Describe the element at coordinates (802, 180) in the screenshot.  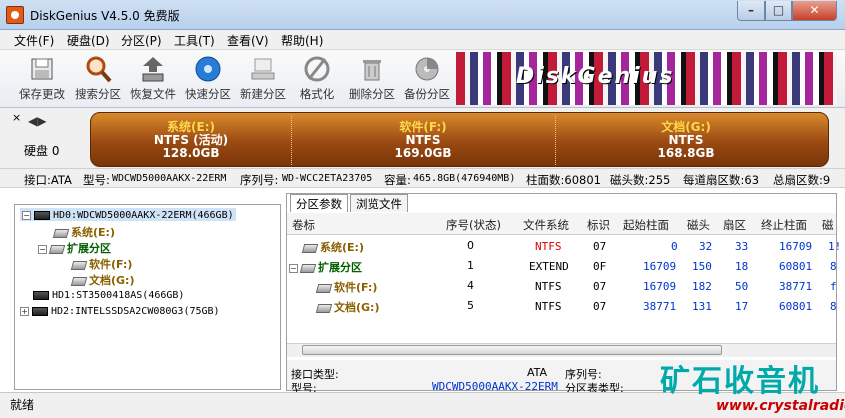
I see `info-total-sectors: 总扇区数:9` at that location.